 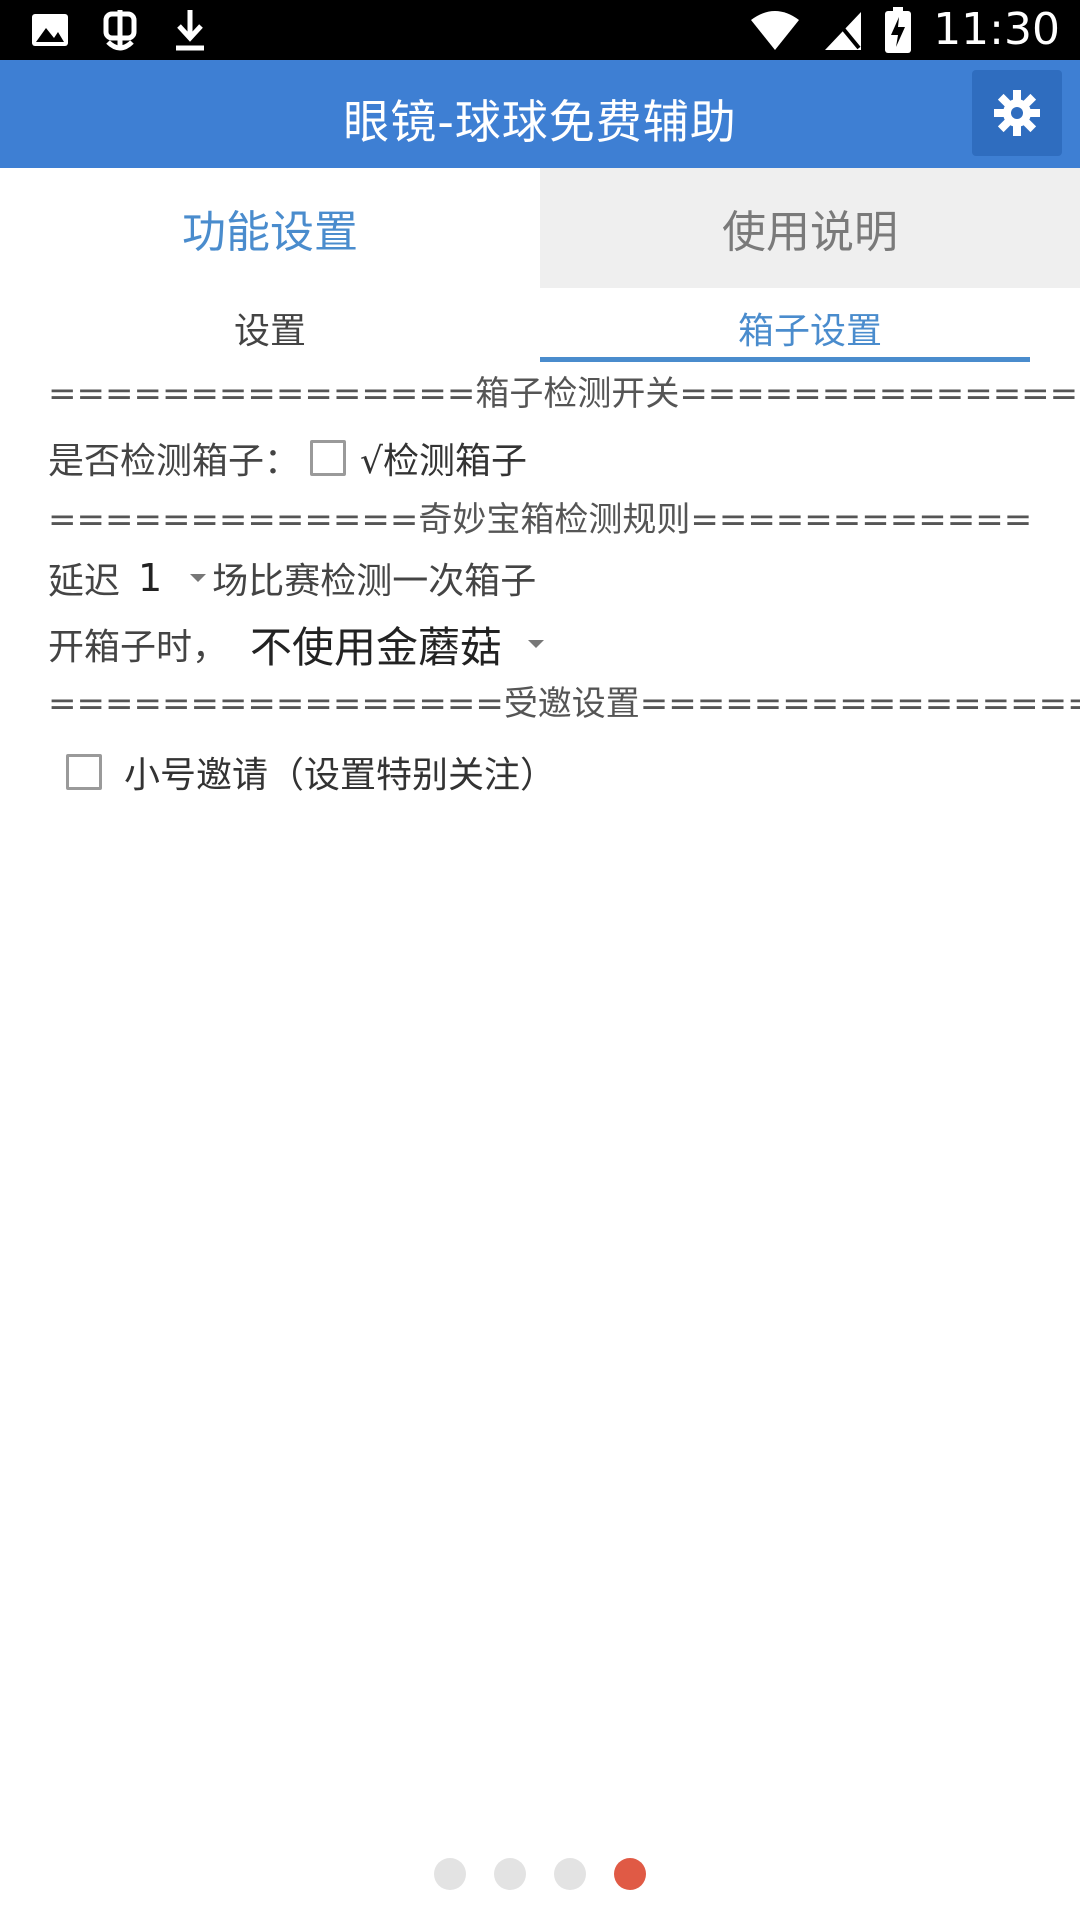 I want to click on subtab-box-settings: 箱子设置, so click(x=810, y=328).